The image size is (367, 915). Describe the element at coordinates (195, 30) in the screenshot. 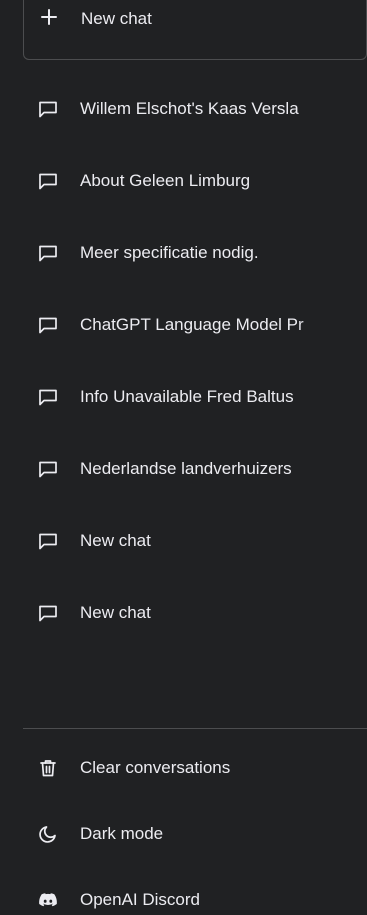

I see `new-chat-button: New chat` at that location.